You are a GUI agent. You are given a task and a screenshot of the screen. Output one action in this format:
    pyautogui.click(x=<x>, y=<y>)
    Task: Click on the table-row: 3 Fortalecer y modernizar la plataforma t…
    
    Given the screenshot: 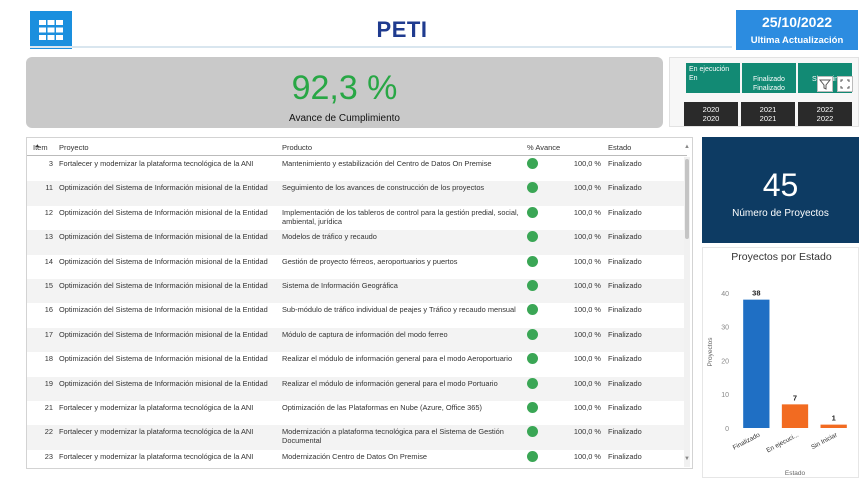 What is the action you would take?
    pyautogui.click(x=357, y=169)
    